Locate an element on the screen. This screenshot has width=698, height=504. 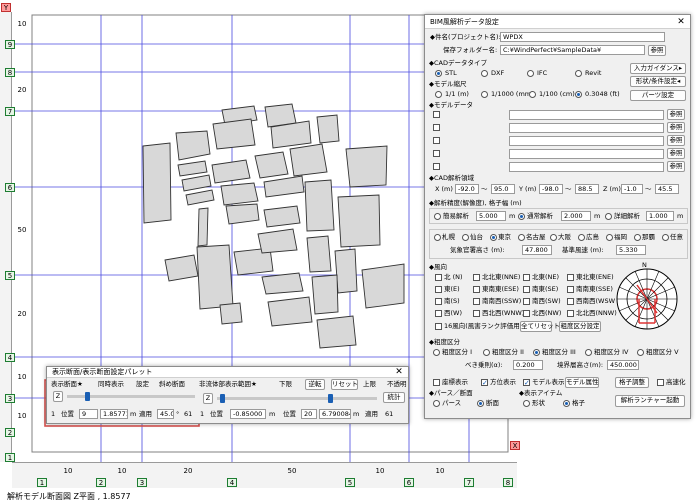
city-radio-fukuoka is located at coordinates (609, 237).